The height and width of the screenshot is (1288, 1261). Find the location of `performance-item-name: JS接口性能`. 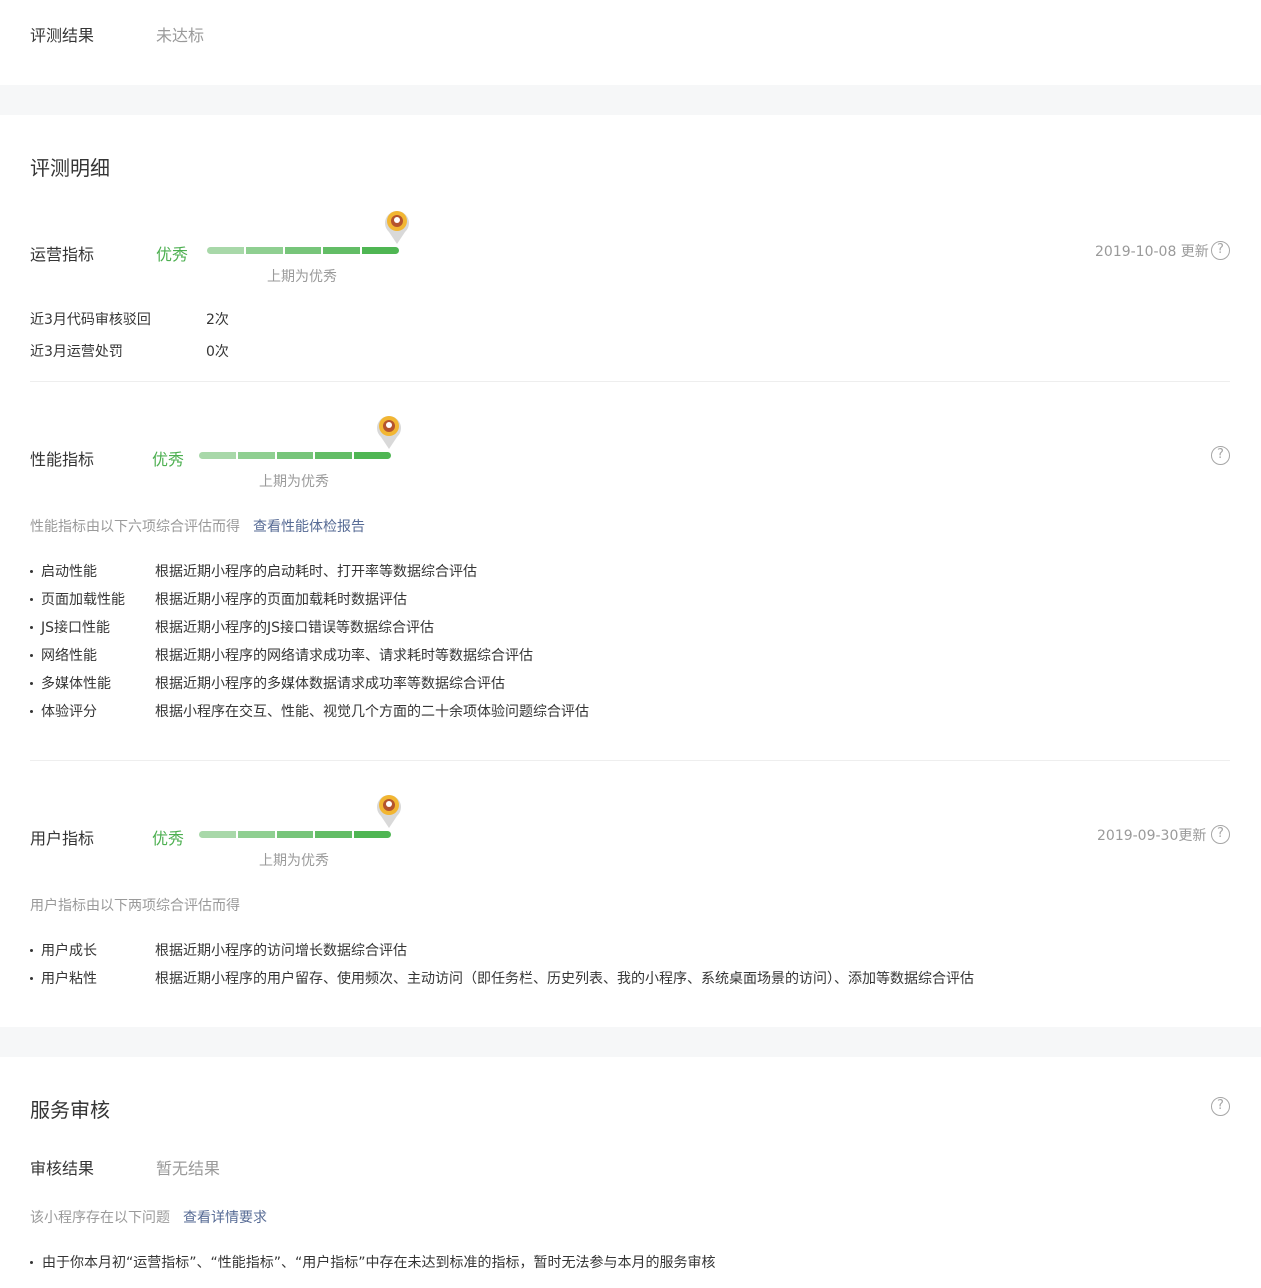

performance-item-name: JS接口性能 is located at coordinates (76, 628).